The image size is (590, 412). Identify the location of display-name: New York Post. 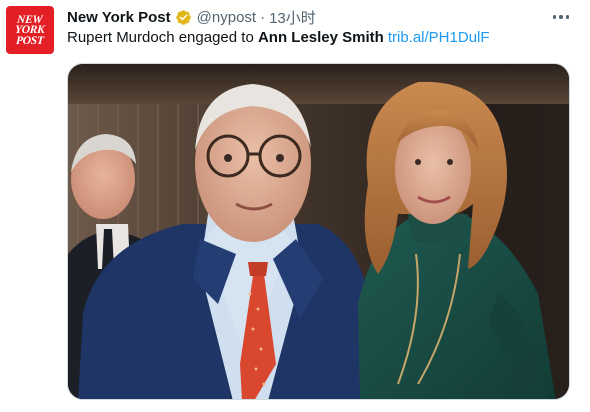
(119, 17).